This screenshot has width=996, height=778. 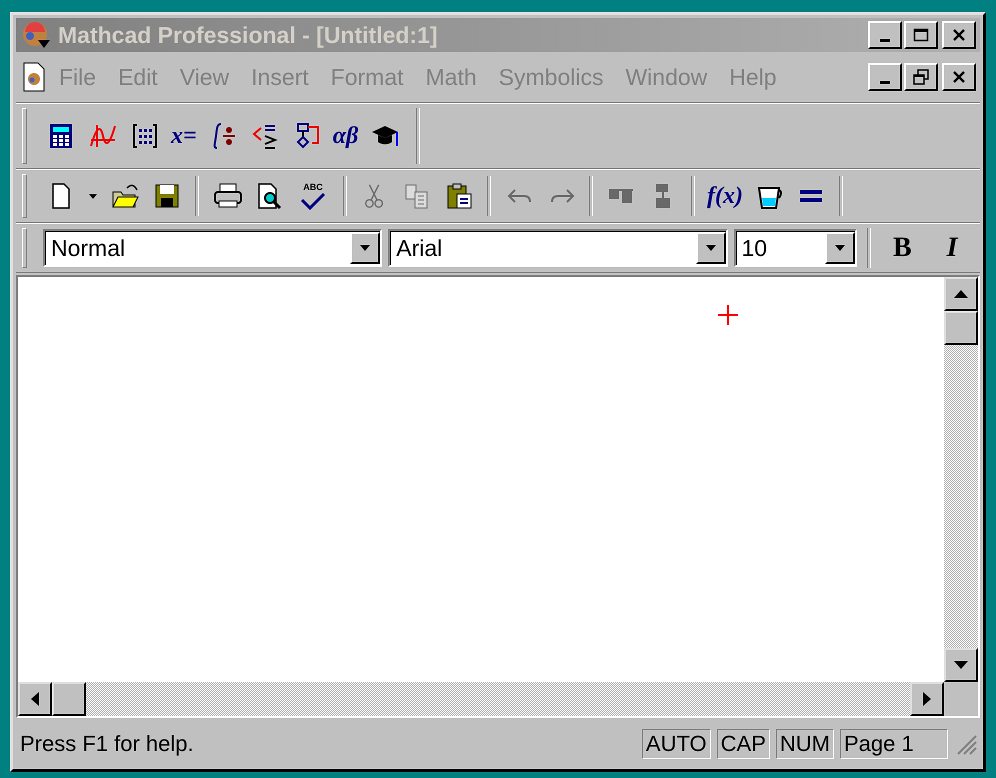 I want to click on scroll-up-arrow-icon, so click(x=961, y=294).